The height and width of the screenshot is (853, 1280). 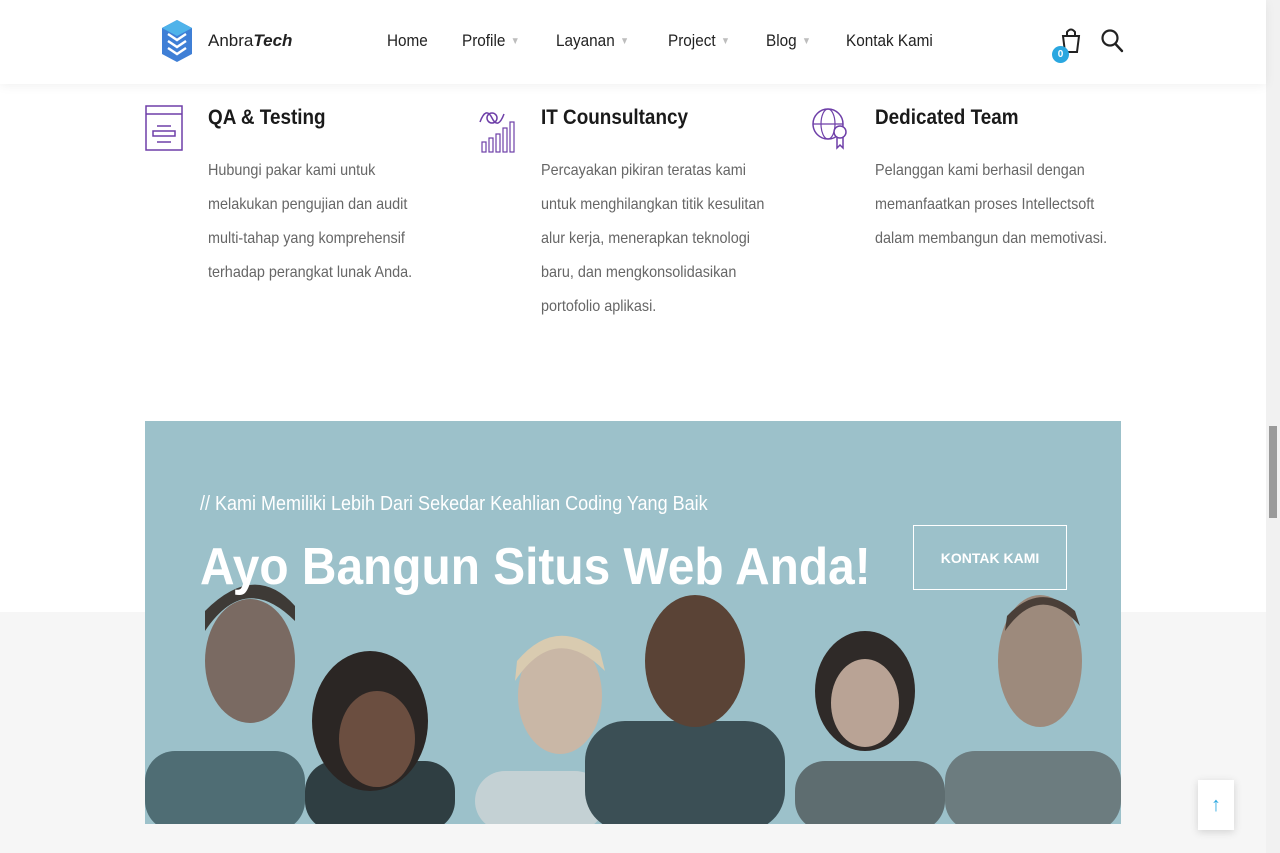 I want to click on service-title: IT Counsultancy, so click(x=615, y=117).